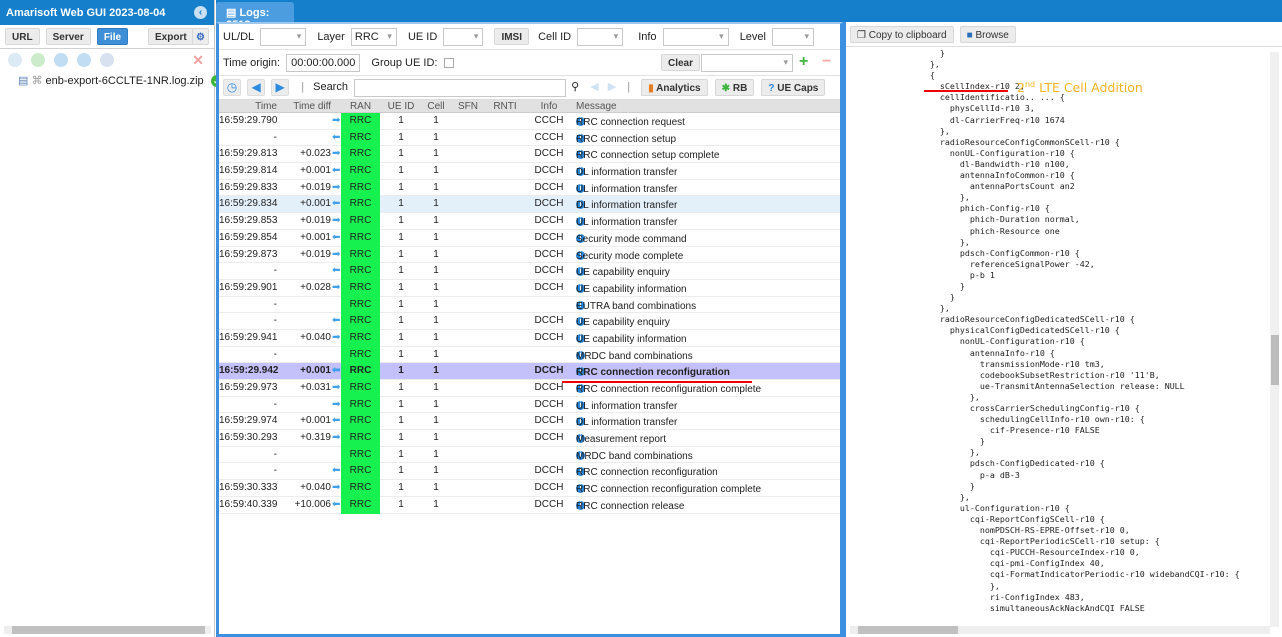  What do you see at coordinates (596, 106) in the screenshot?
I see `col-message: Message` at bounding box center [596, 106].